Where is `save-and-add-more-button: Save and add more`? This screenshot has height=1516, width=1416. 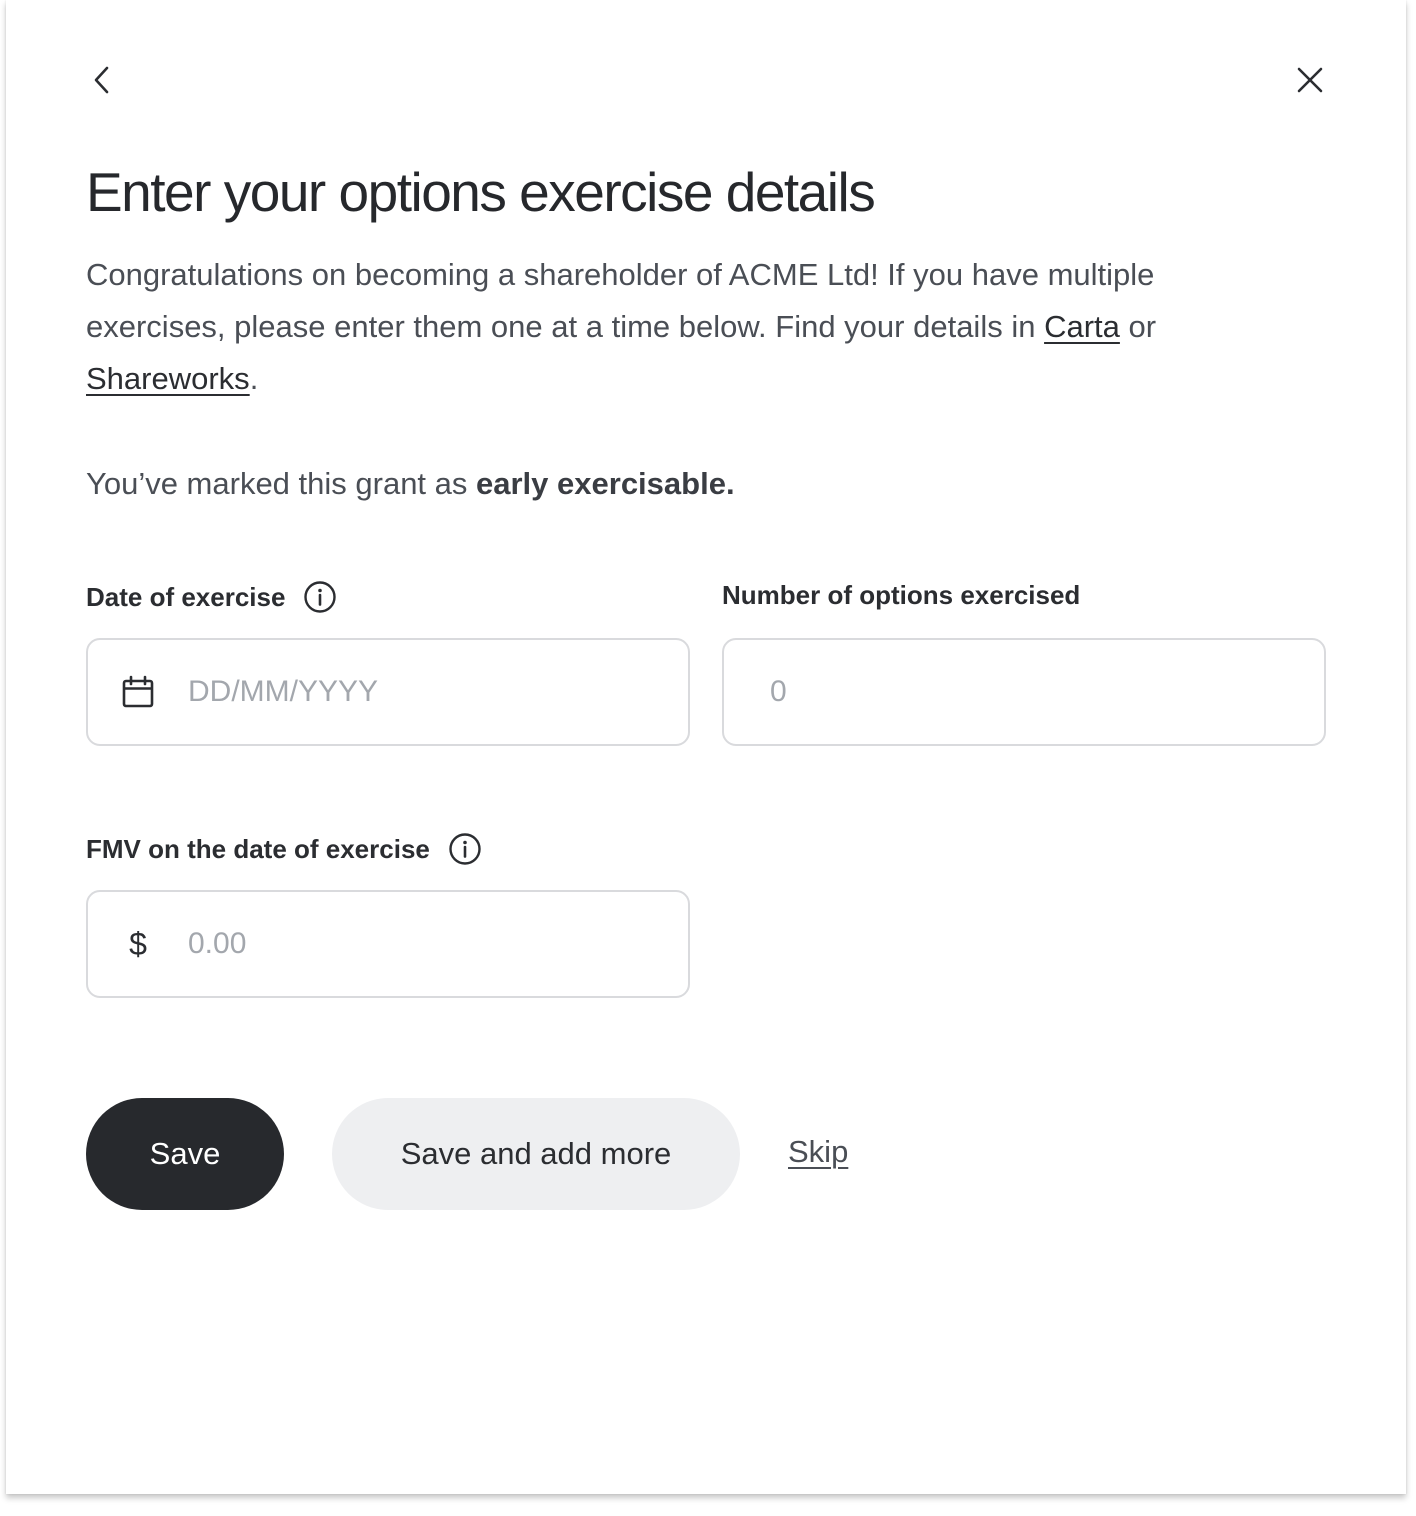 save-and-add-more-button: Save and add more is located at coordinates (536, 1154).